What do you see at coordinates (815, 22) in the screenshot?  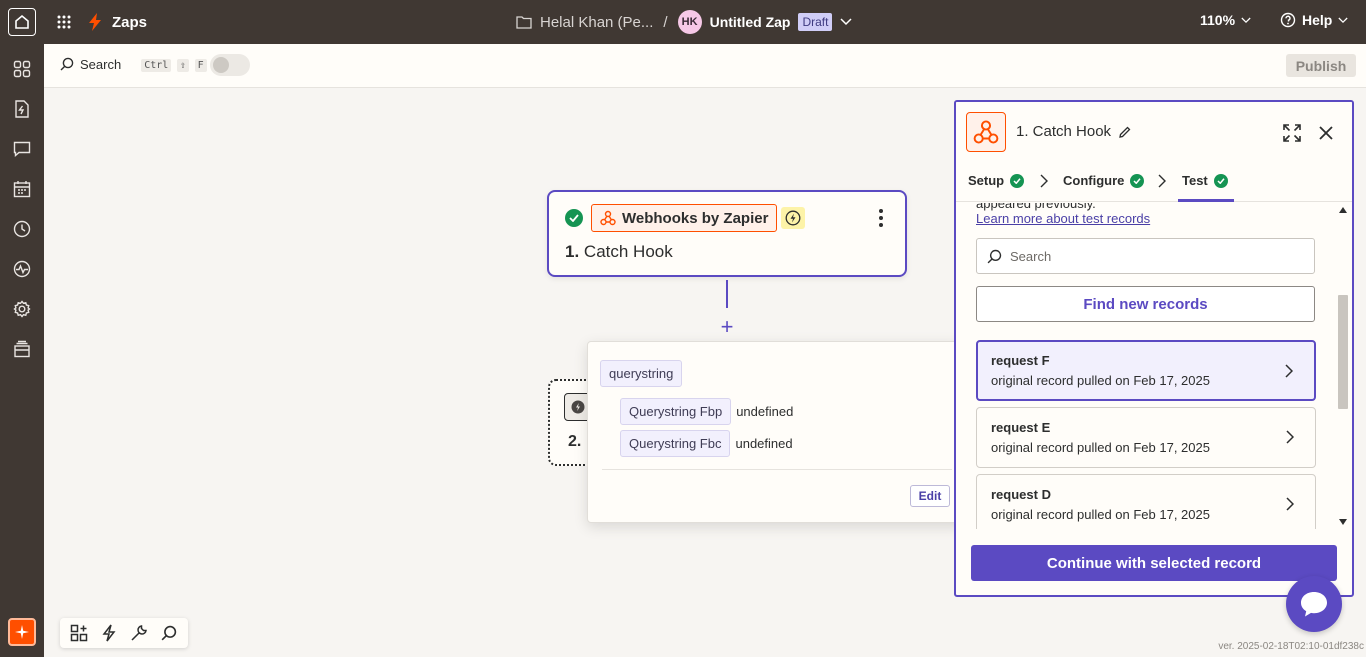 I see `status-badge: Draft` at bounding box center [815, 22].